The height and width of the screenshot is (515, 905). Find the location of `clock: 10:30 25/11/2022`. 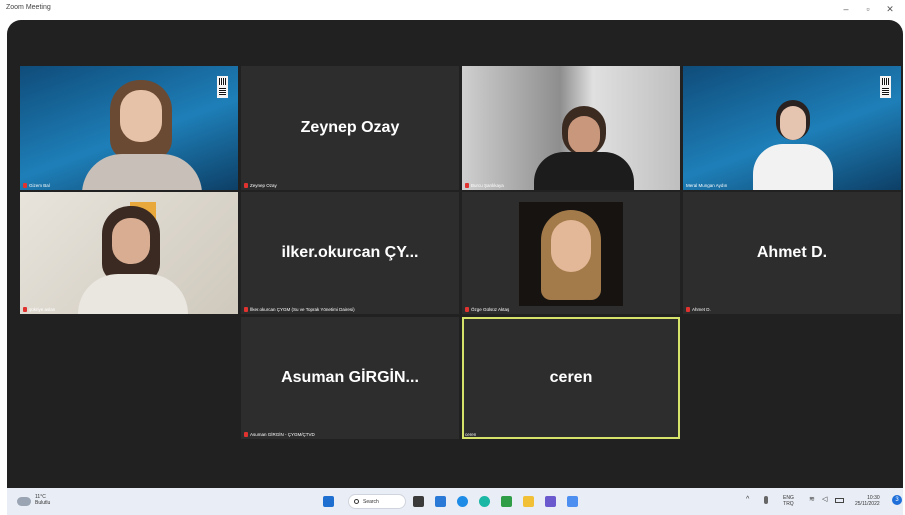

clock: 10:30 25/11/2022 is located at coordinates (867, 501).